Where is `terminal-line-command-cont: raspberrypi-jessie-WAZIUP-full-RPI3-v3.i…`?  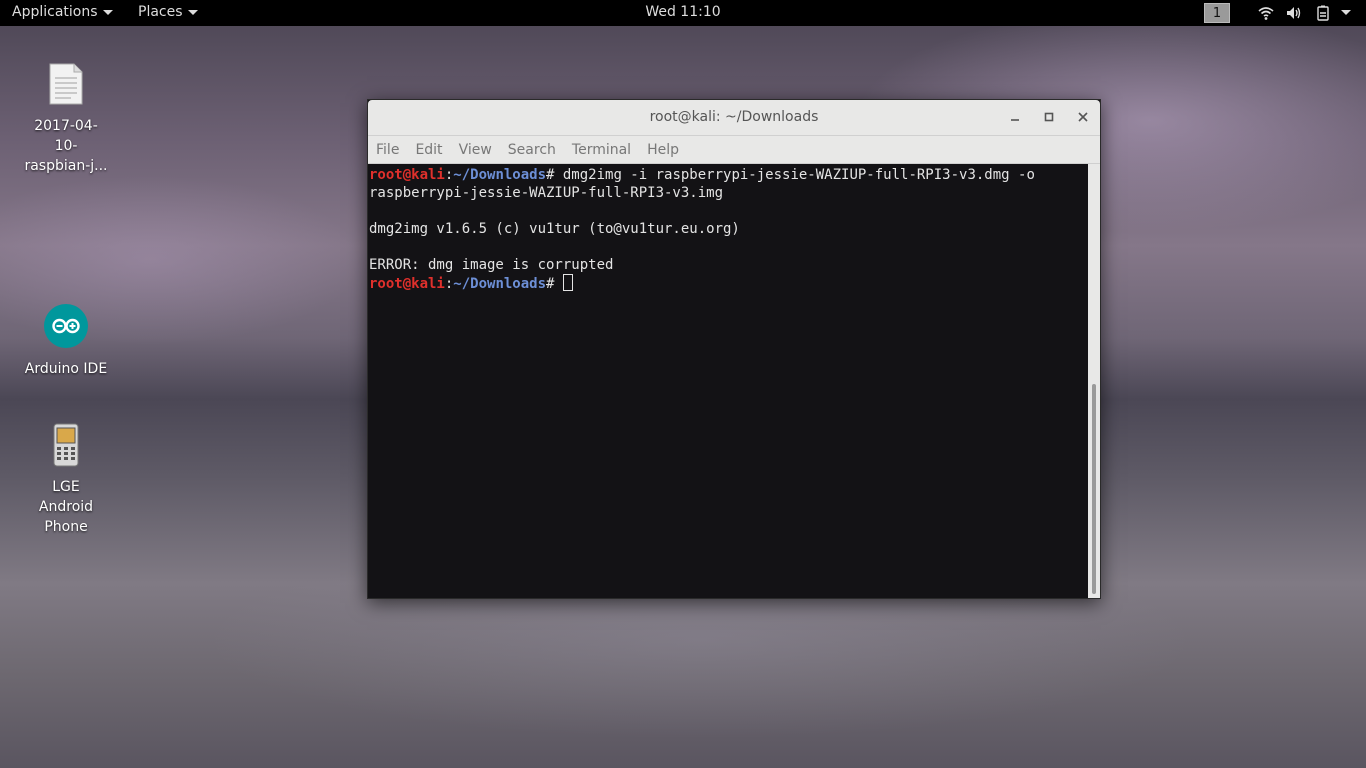
terminal-line-command-cont: raspberrypi-jessie-WAZIUP-full-RPI3-v3.i… is located at coordinates (546, 193).